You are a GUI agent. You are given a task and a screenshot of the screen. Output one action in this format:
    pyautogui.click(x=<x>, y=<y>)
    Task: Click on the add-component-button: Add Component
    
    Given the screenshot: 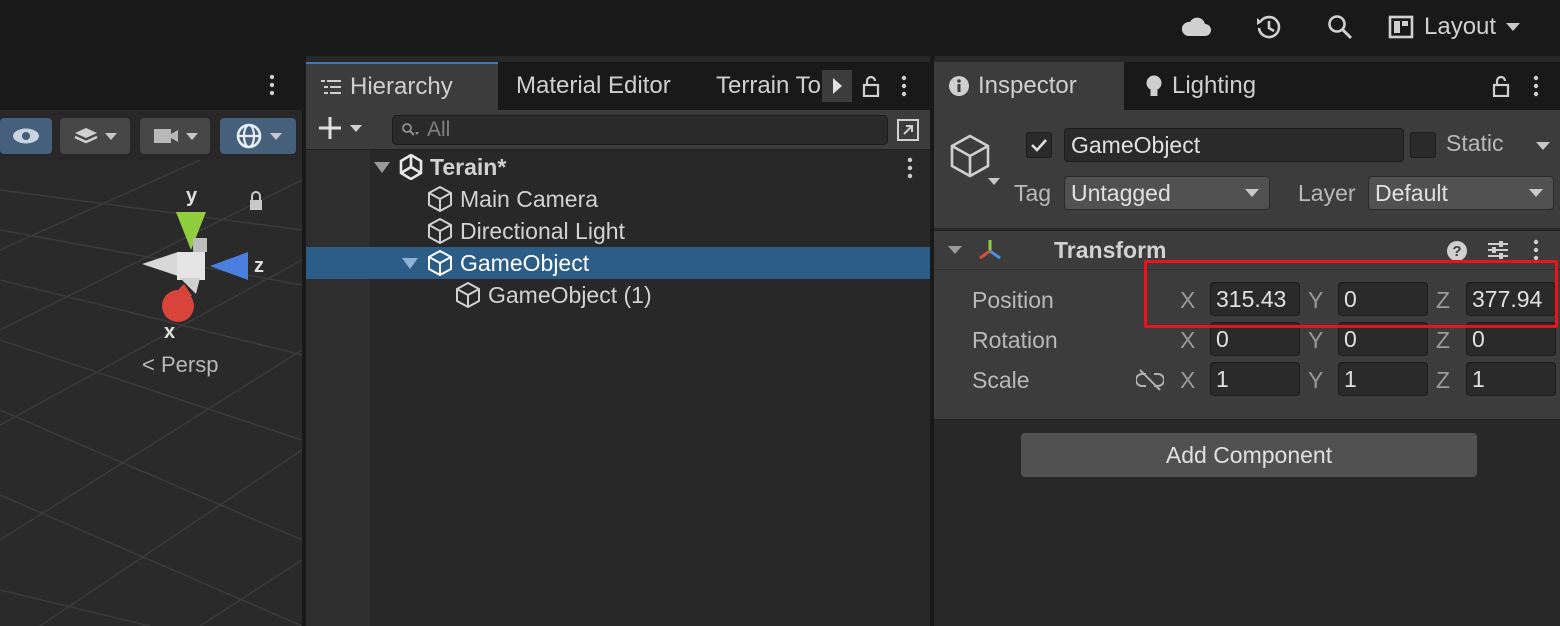 What is the action you would take?
    pyautogui.click(x=1249, y=455)
    